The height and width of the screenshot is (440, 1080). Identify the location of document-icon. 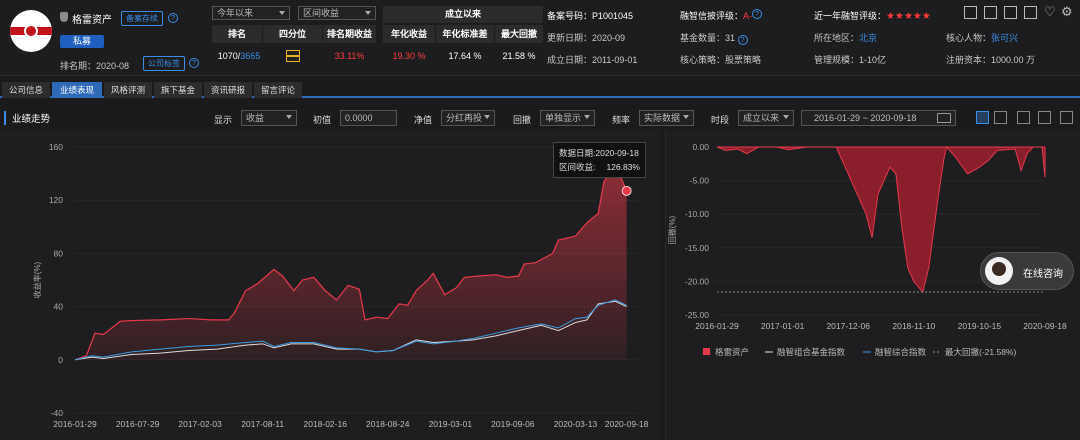
(990, 12).